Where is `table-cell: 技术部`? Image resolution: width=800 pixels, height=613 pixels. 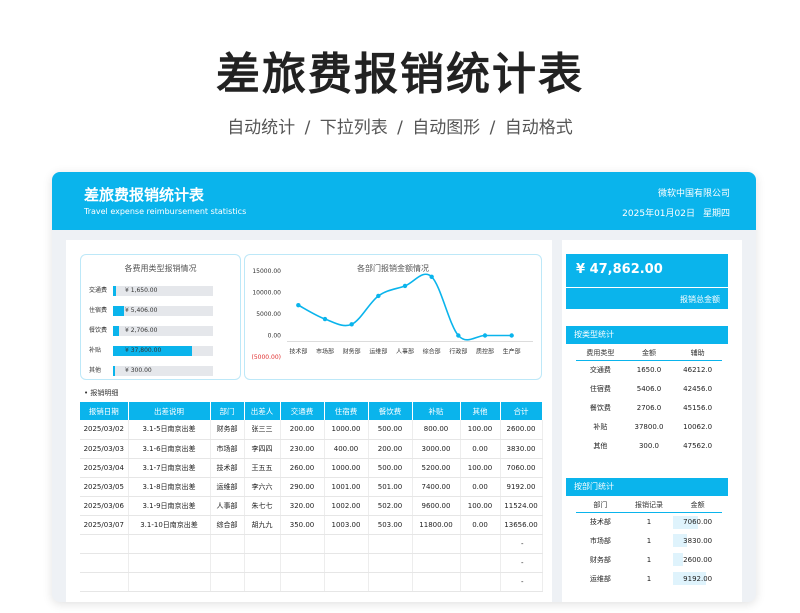 table-cell: 技术部 is located at coordinates (227, 468).